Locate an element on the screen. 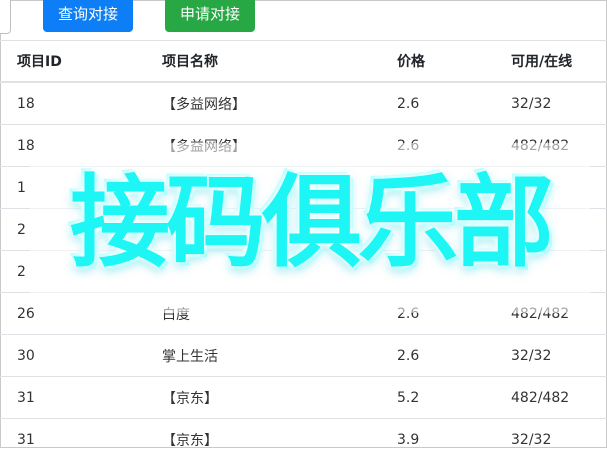  table-row: 31 【京东】 3.9 32/32 is located at coordinates (303, 439).